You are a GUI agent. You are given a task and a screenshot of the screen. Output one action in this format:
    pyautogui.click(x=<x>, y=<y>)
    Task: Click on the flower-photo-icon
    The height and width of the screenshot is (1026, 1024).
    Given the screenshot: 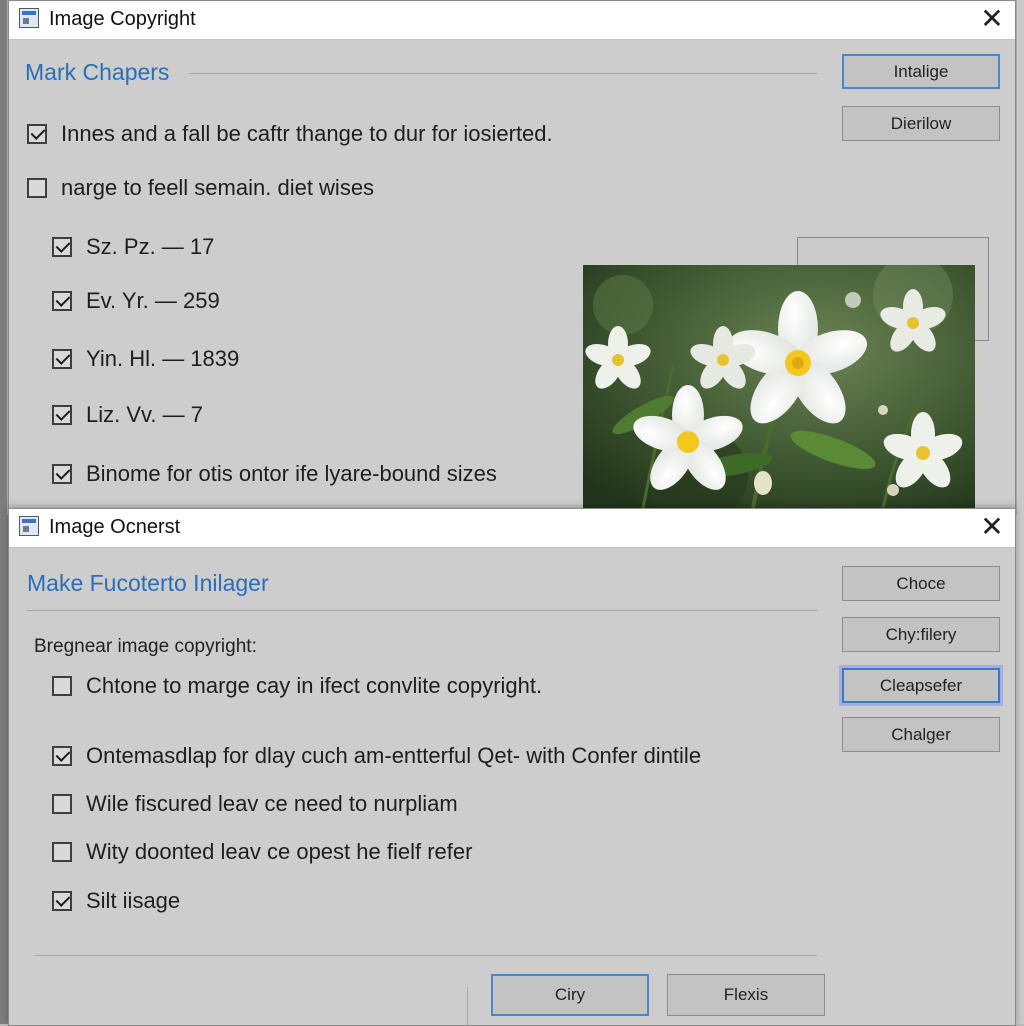 What is the action you would take?
    pyautogui.click(x=779, y=386)
    